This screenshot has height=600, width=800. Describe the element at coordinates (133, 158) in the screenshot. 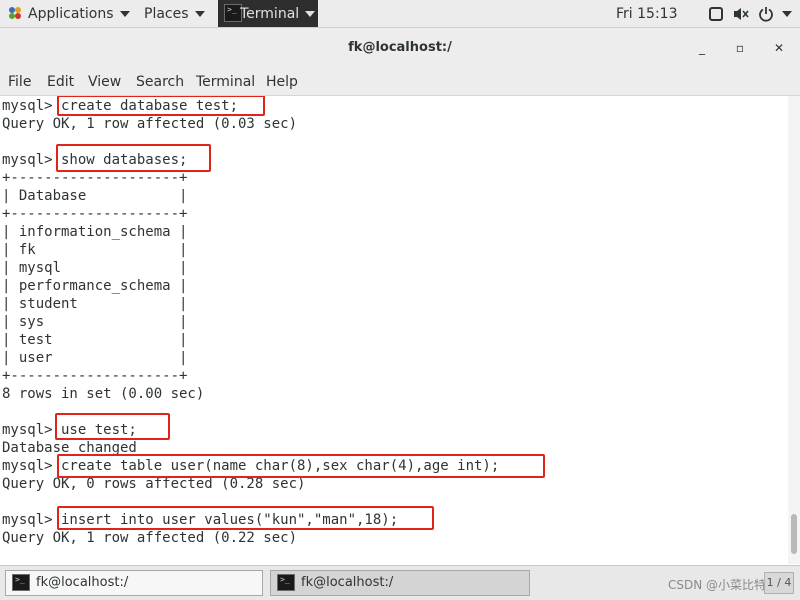

I see `highlight-show-databases` at that location.